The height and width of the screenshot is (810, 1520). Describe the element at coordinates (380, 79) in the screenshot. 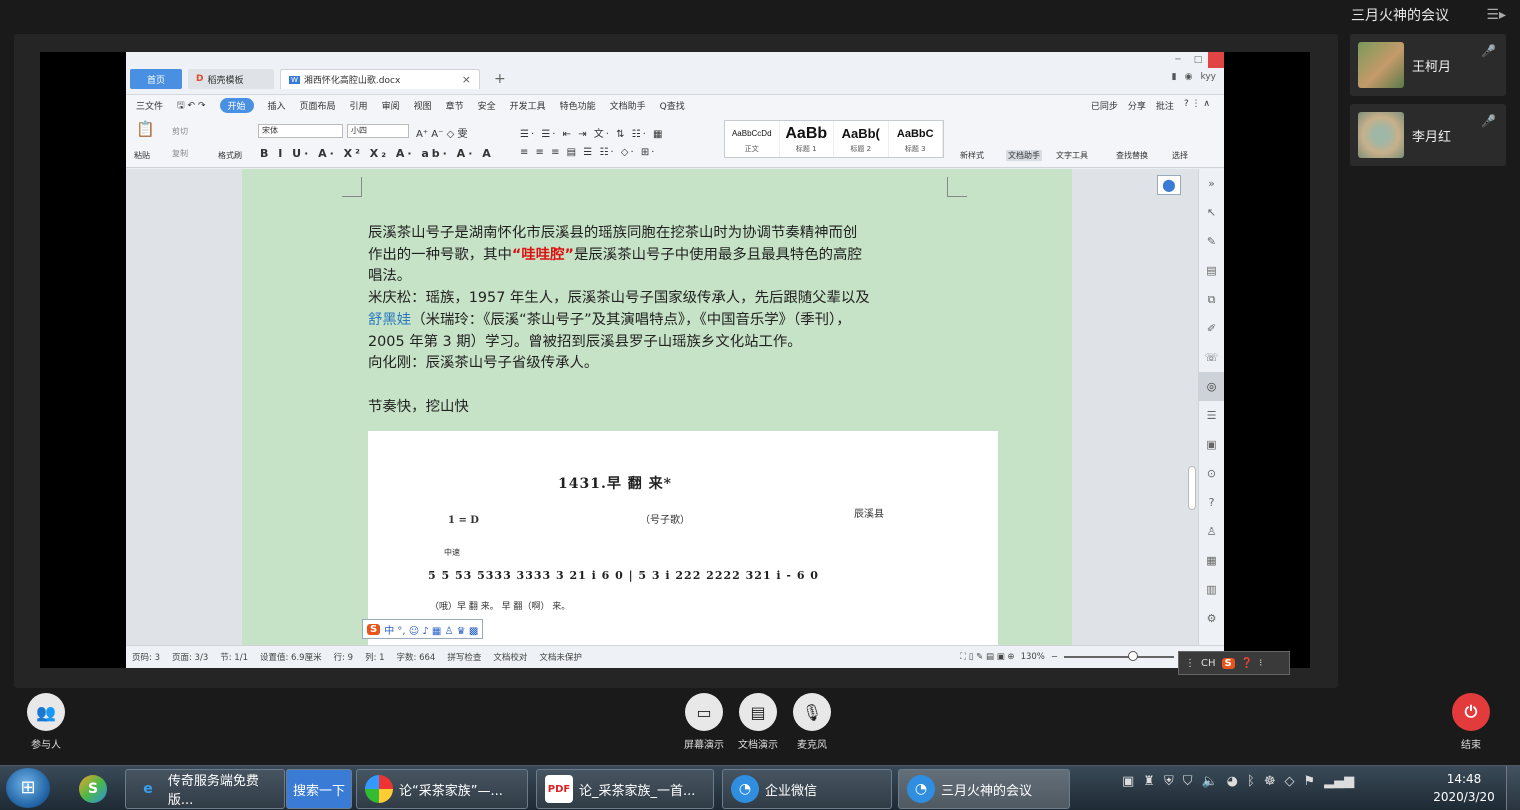

I see `tab-document: W 湘西怀化高腔山歌.docx ×` at that location.